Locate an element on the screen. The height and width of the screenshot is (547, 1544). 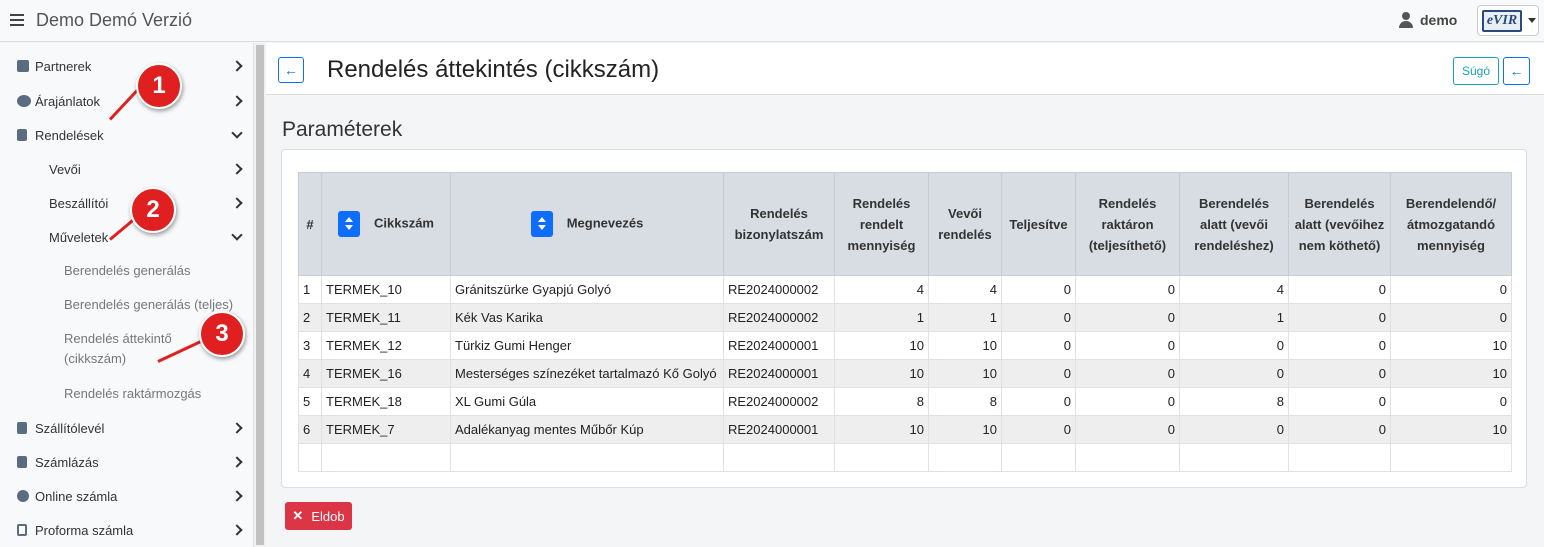
column-header-label: Cikkszám is located at coordinates (404, 223).